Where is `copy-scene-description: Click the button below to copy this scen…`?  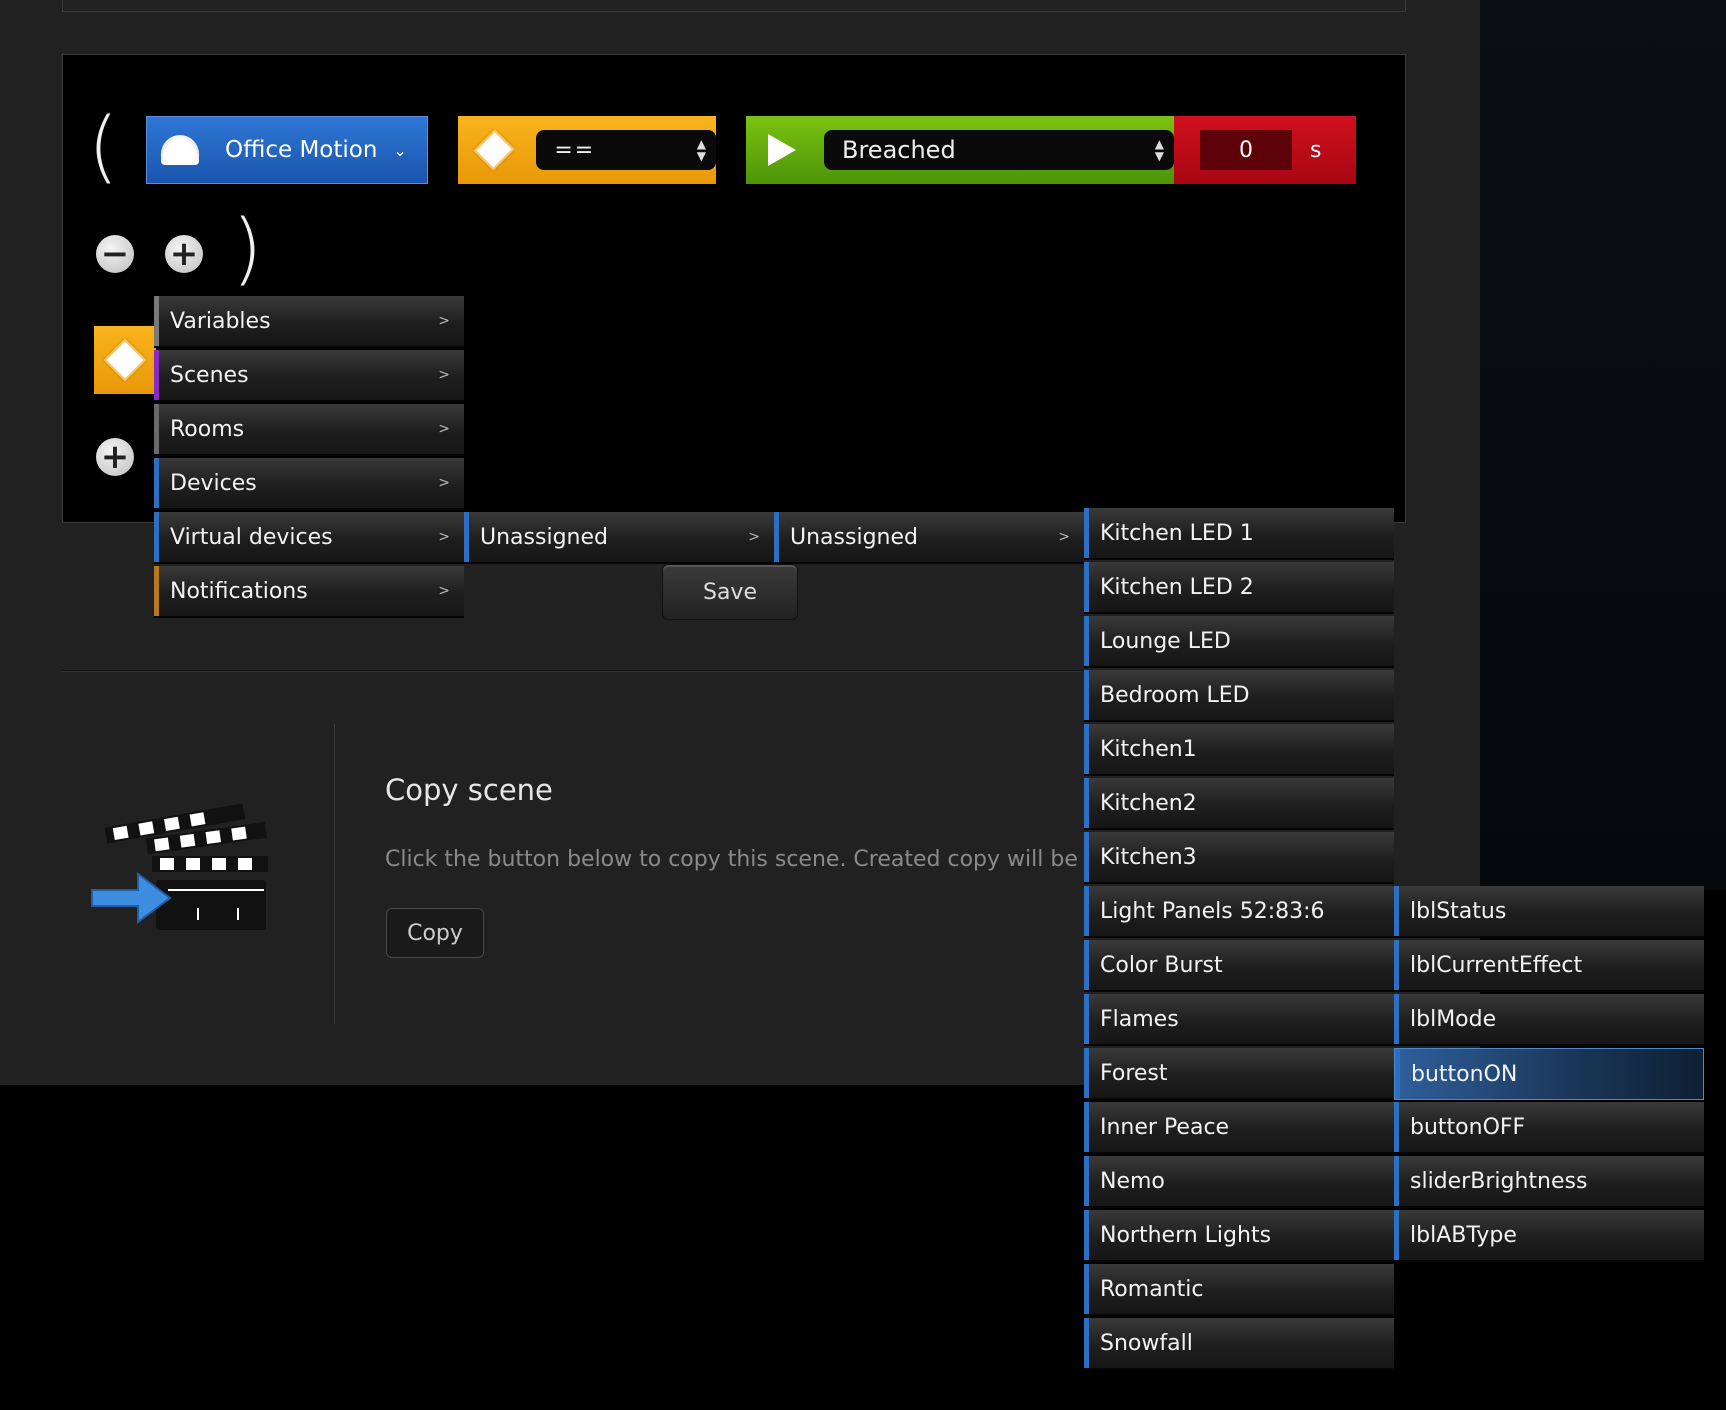
copy-scene-description: Click the button below to copy this scen… is located at coordinates (731, 859).